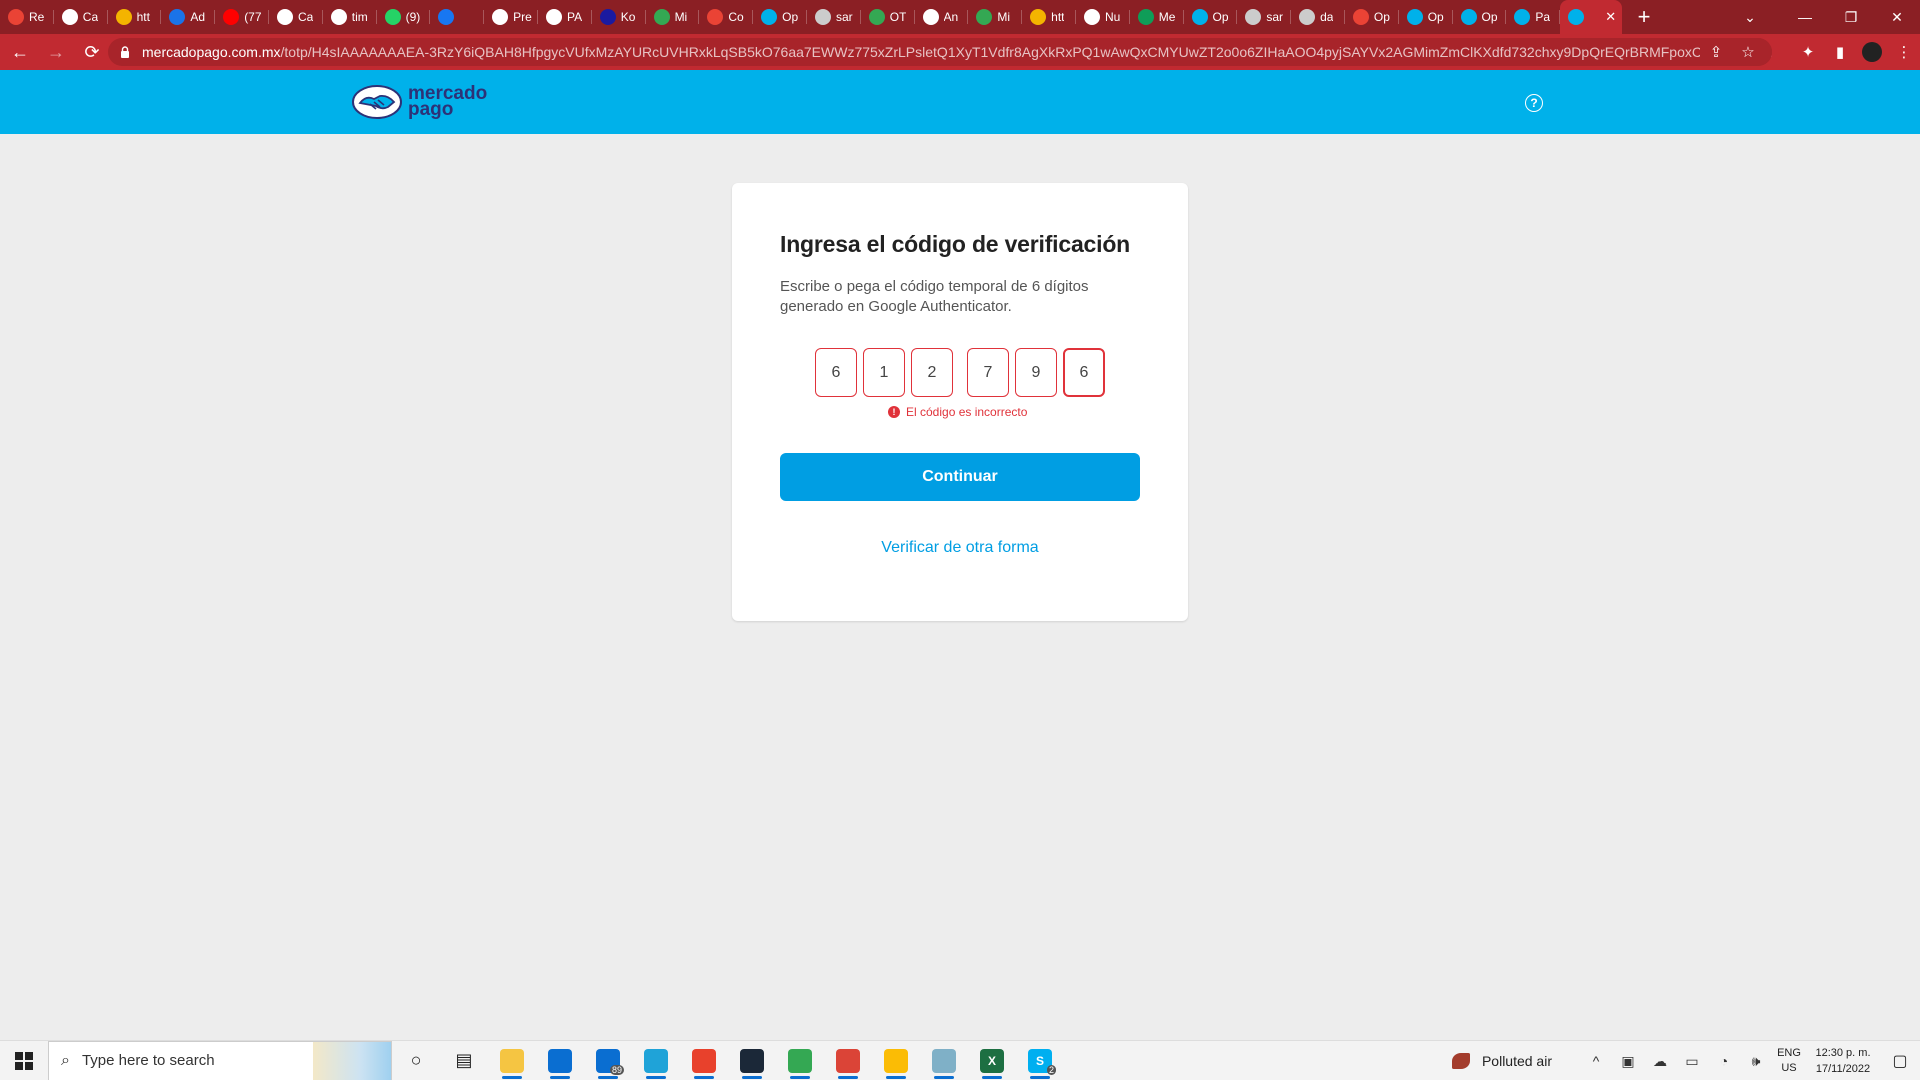 Image resolution: width=1920 pixels, height=1080 pixels. I want to click on office-icon, so click(704, 1060).